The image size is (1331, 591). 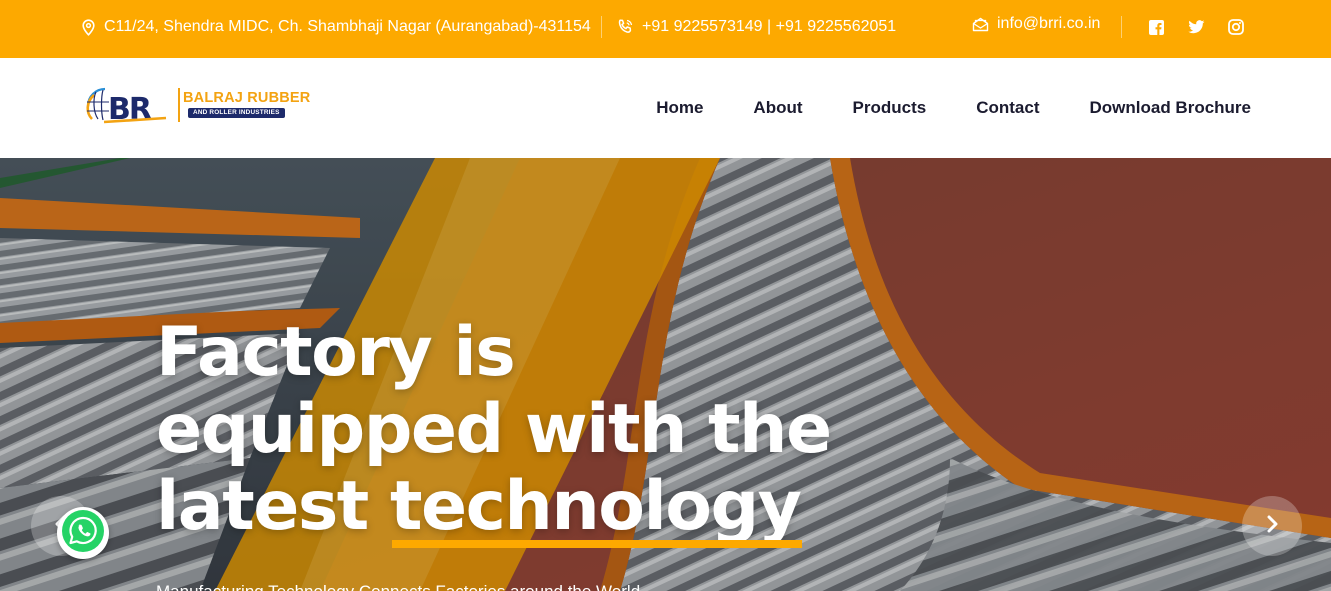 I want to click on instagram-icon, so click(x=1236, y=27).